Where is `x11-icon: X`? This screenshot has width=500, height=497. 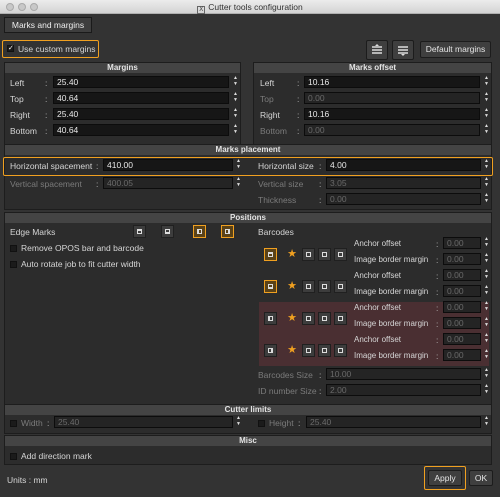 x11-icon: X is located at coordinates (201, 10).